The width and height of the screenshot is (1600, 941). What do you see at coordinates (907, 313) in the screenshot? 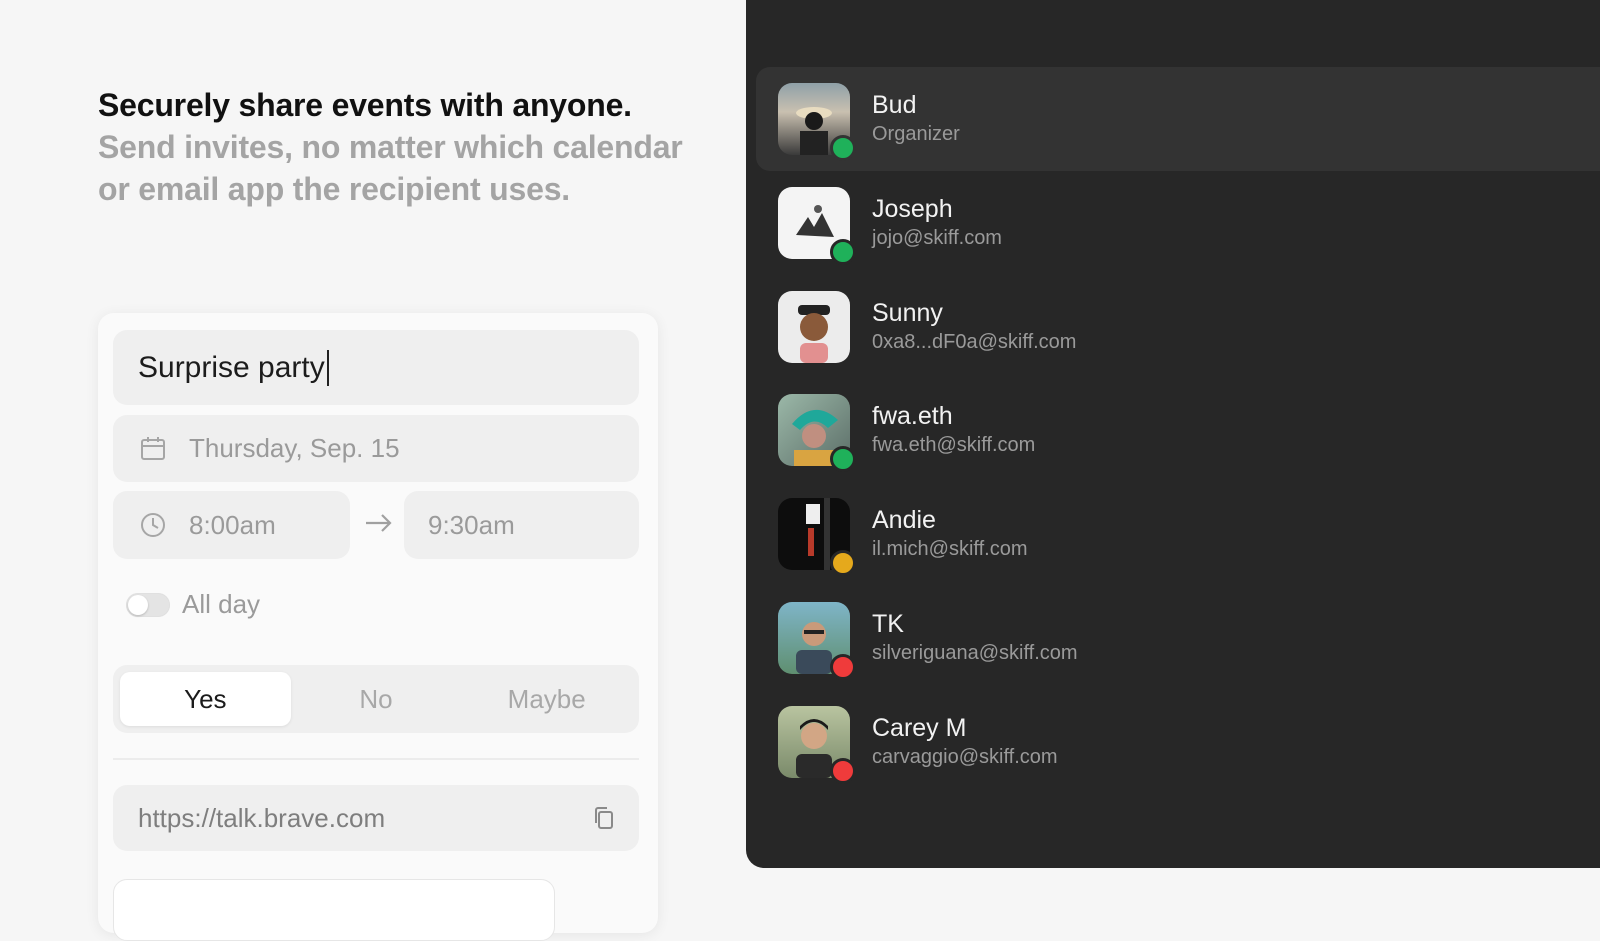
I see `attendee-name: Sunny` at bounding box center [907, 313].